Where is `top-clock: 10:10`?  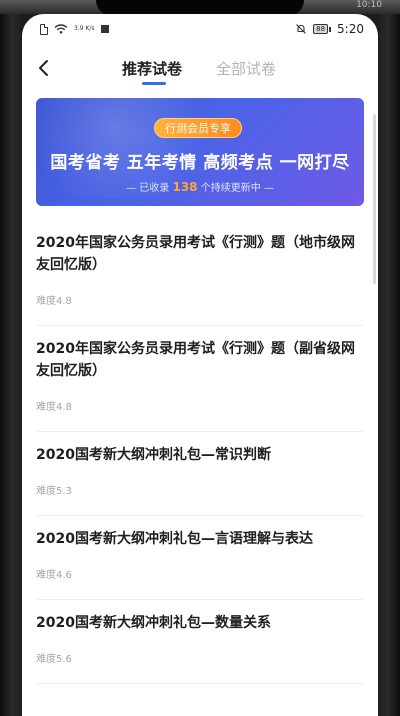
top-clock: 10:10 is located at coordinates (369, 5).